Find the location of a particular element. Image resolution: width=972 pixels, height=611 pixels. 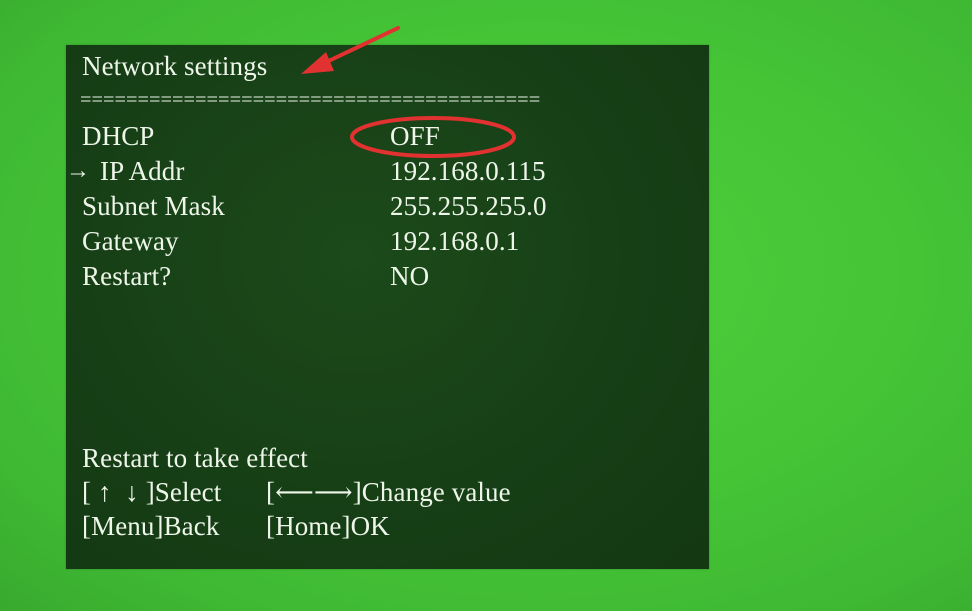

restart-value: NO is located at coordinates (409, 276).